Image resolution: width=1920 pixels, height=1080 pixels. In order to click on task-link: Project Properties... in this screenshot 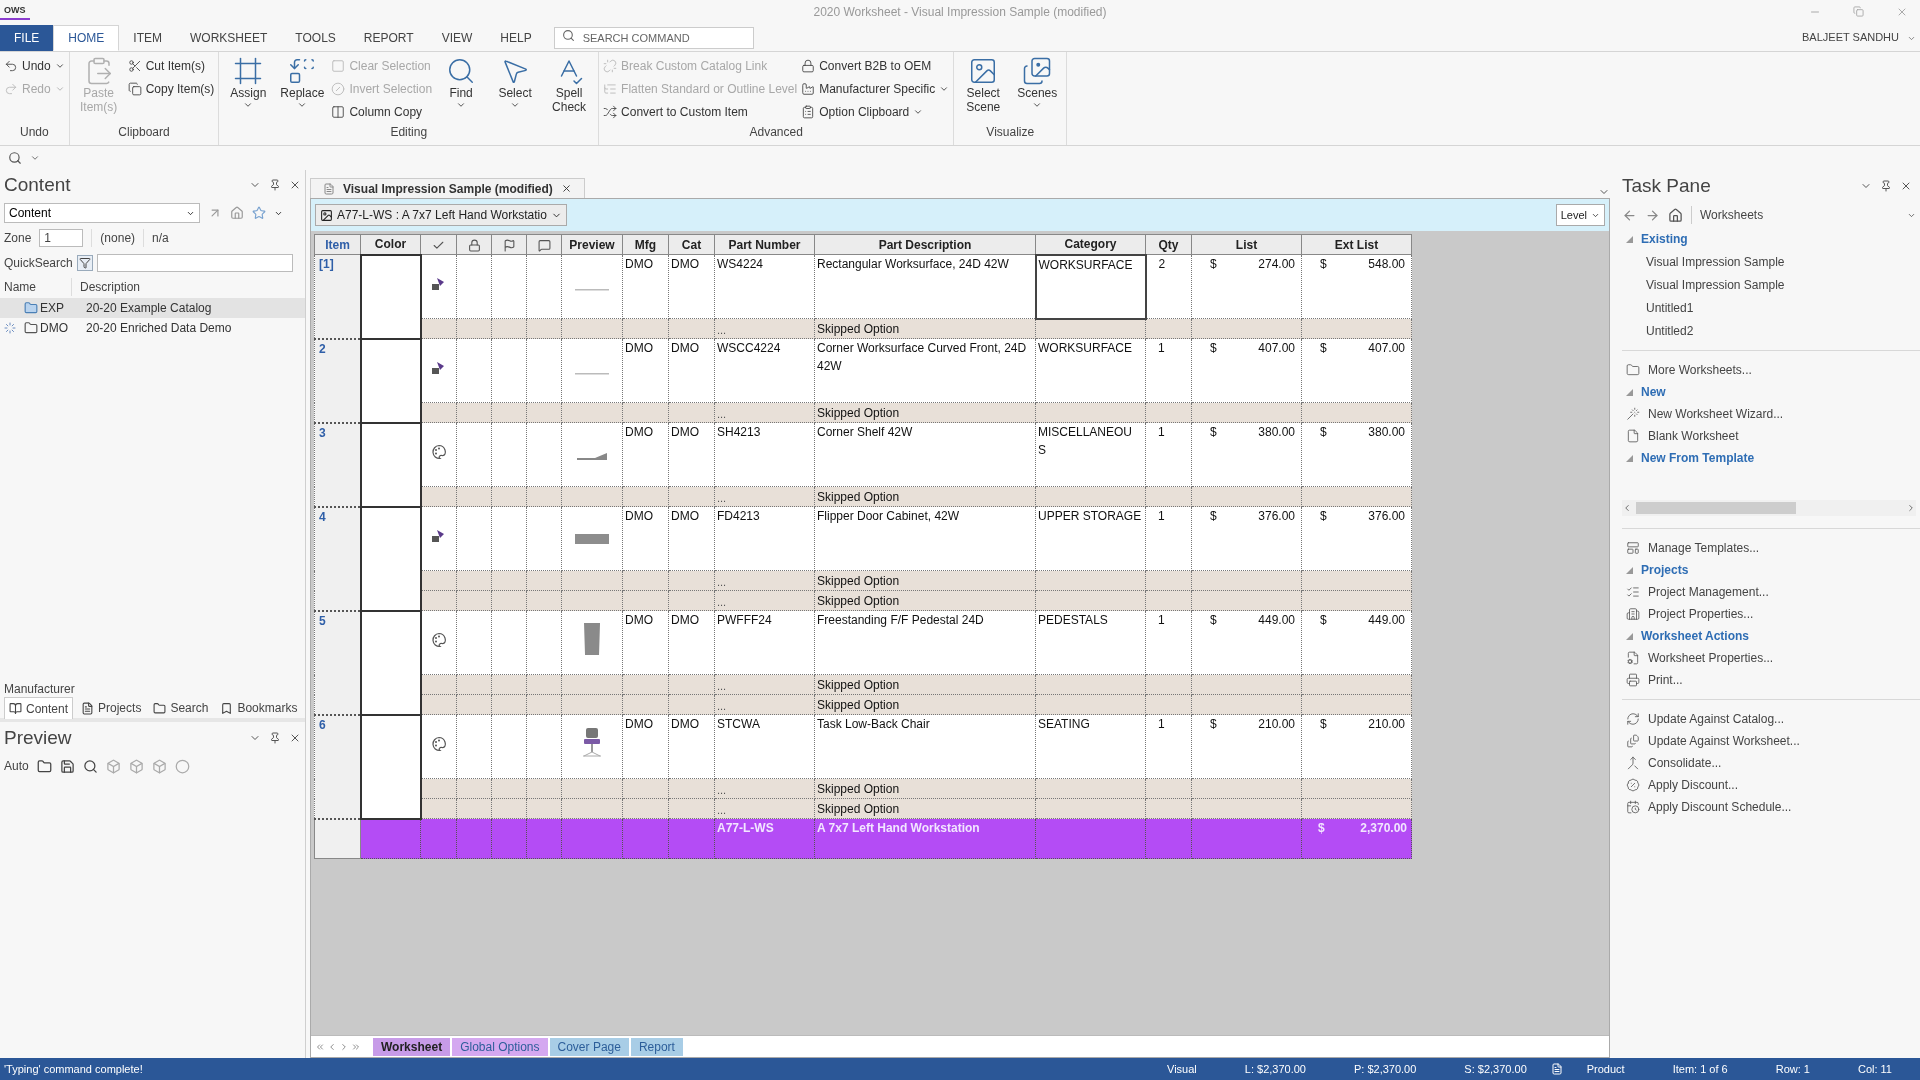, I will do `click(1771, 614)`.